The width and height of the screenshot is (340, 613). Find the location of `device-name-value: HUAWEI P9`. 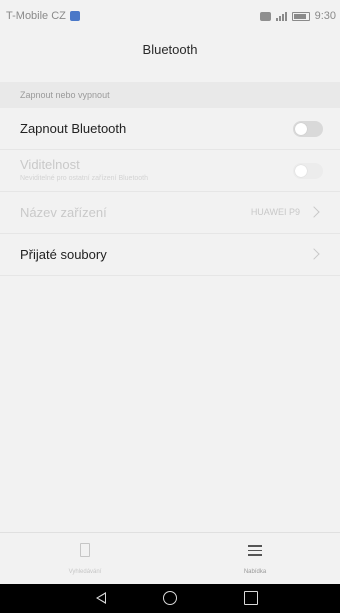

device-name-value: HUAWEI P9 is located at coordinates (275, 212).